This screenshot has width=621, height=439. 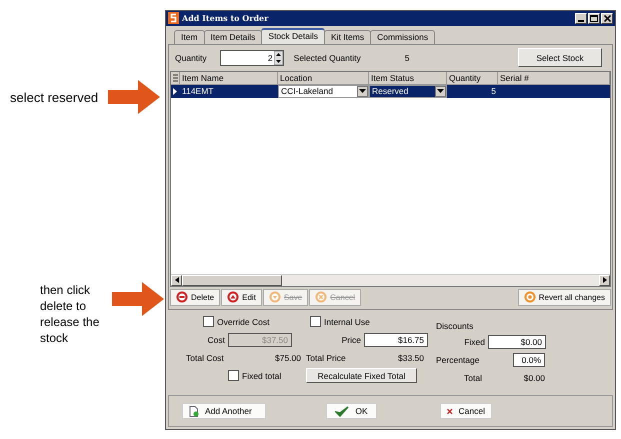 What do you see at coordinates (224, 411) in the screenshot?
I see `add-button: Add Another` at bounding box center [224, 411].